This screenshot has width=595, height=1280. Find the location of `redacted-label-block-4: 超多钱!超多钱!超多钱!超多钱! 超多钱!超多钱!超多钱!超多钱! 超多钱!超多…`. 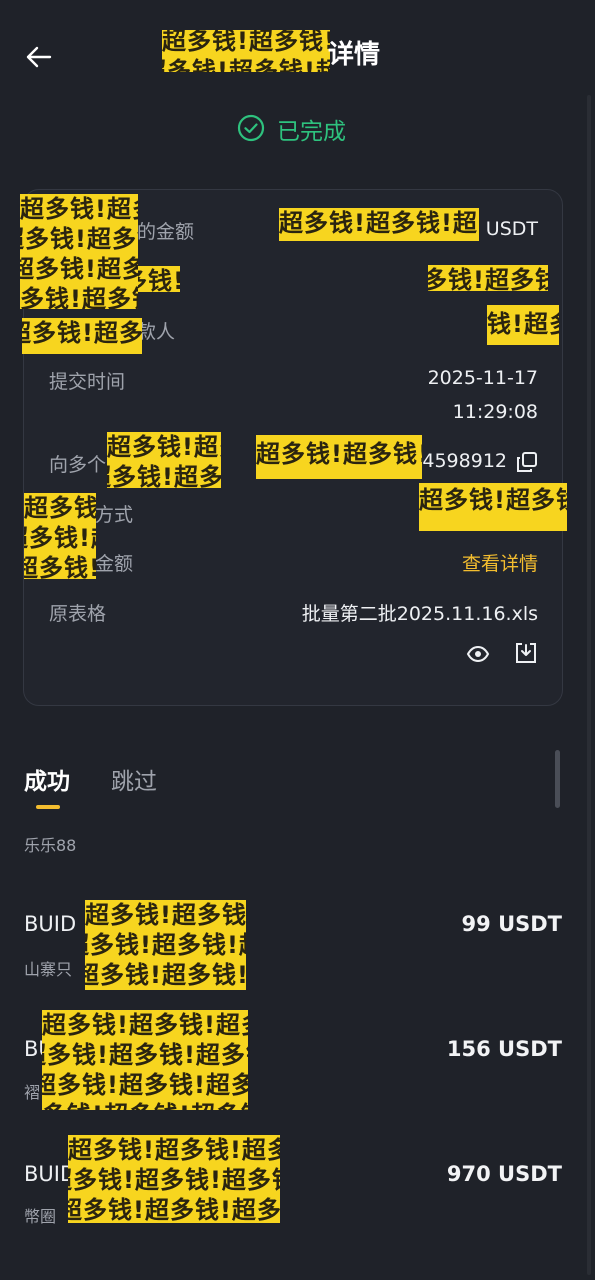

redacted-label-block-4: 超多钱!超多钱!超多钱!超多钱! 超多钱!超多钱!超多钱!超多钱! 超多钱!超多… is located at coordinates (60, 536).